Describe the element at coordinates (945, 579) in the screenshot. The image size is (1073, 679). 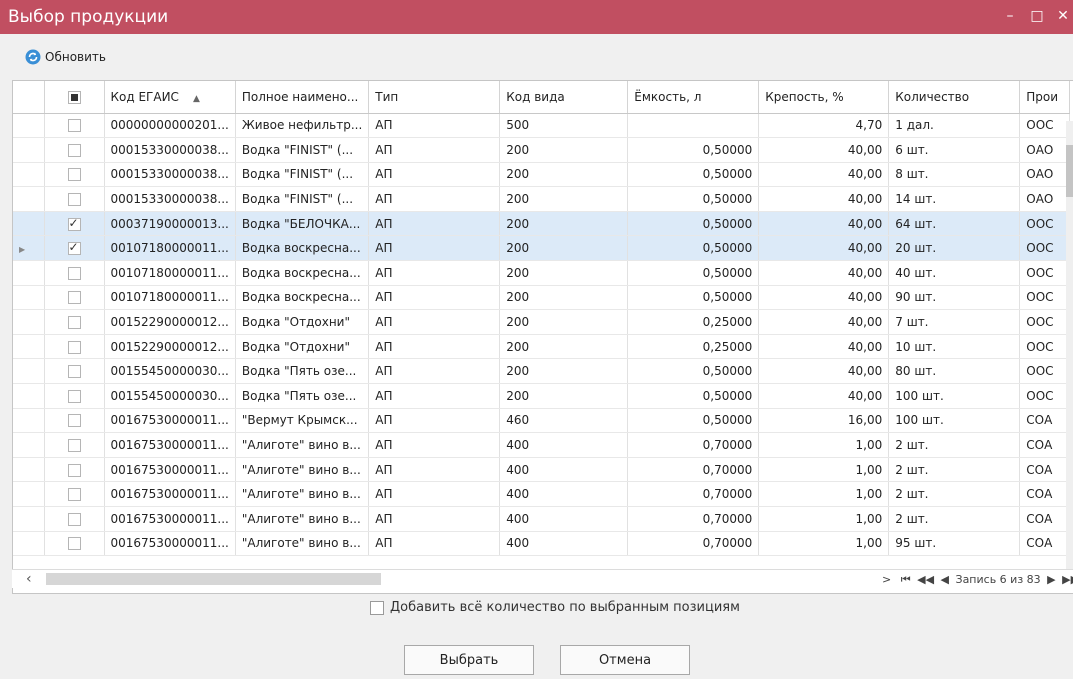
I see `prev-record-icon: ◀` at that location.